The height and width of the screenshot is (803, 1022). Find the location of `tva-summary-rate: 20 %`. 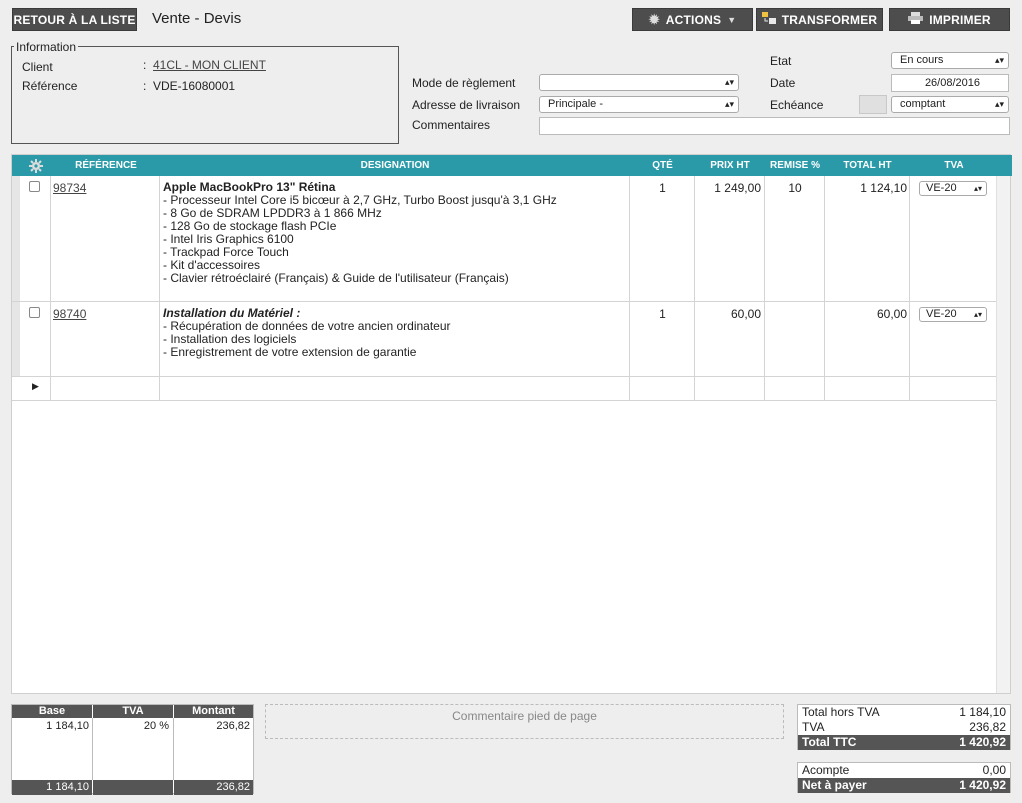

tva-summary-rate: 20 % is located at coordinates (156, 726).